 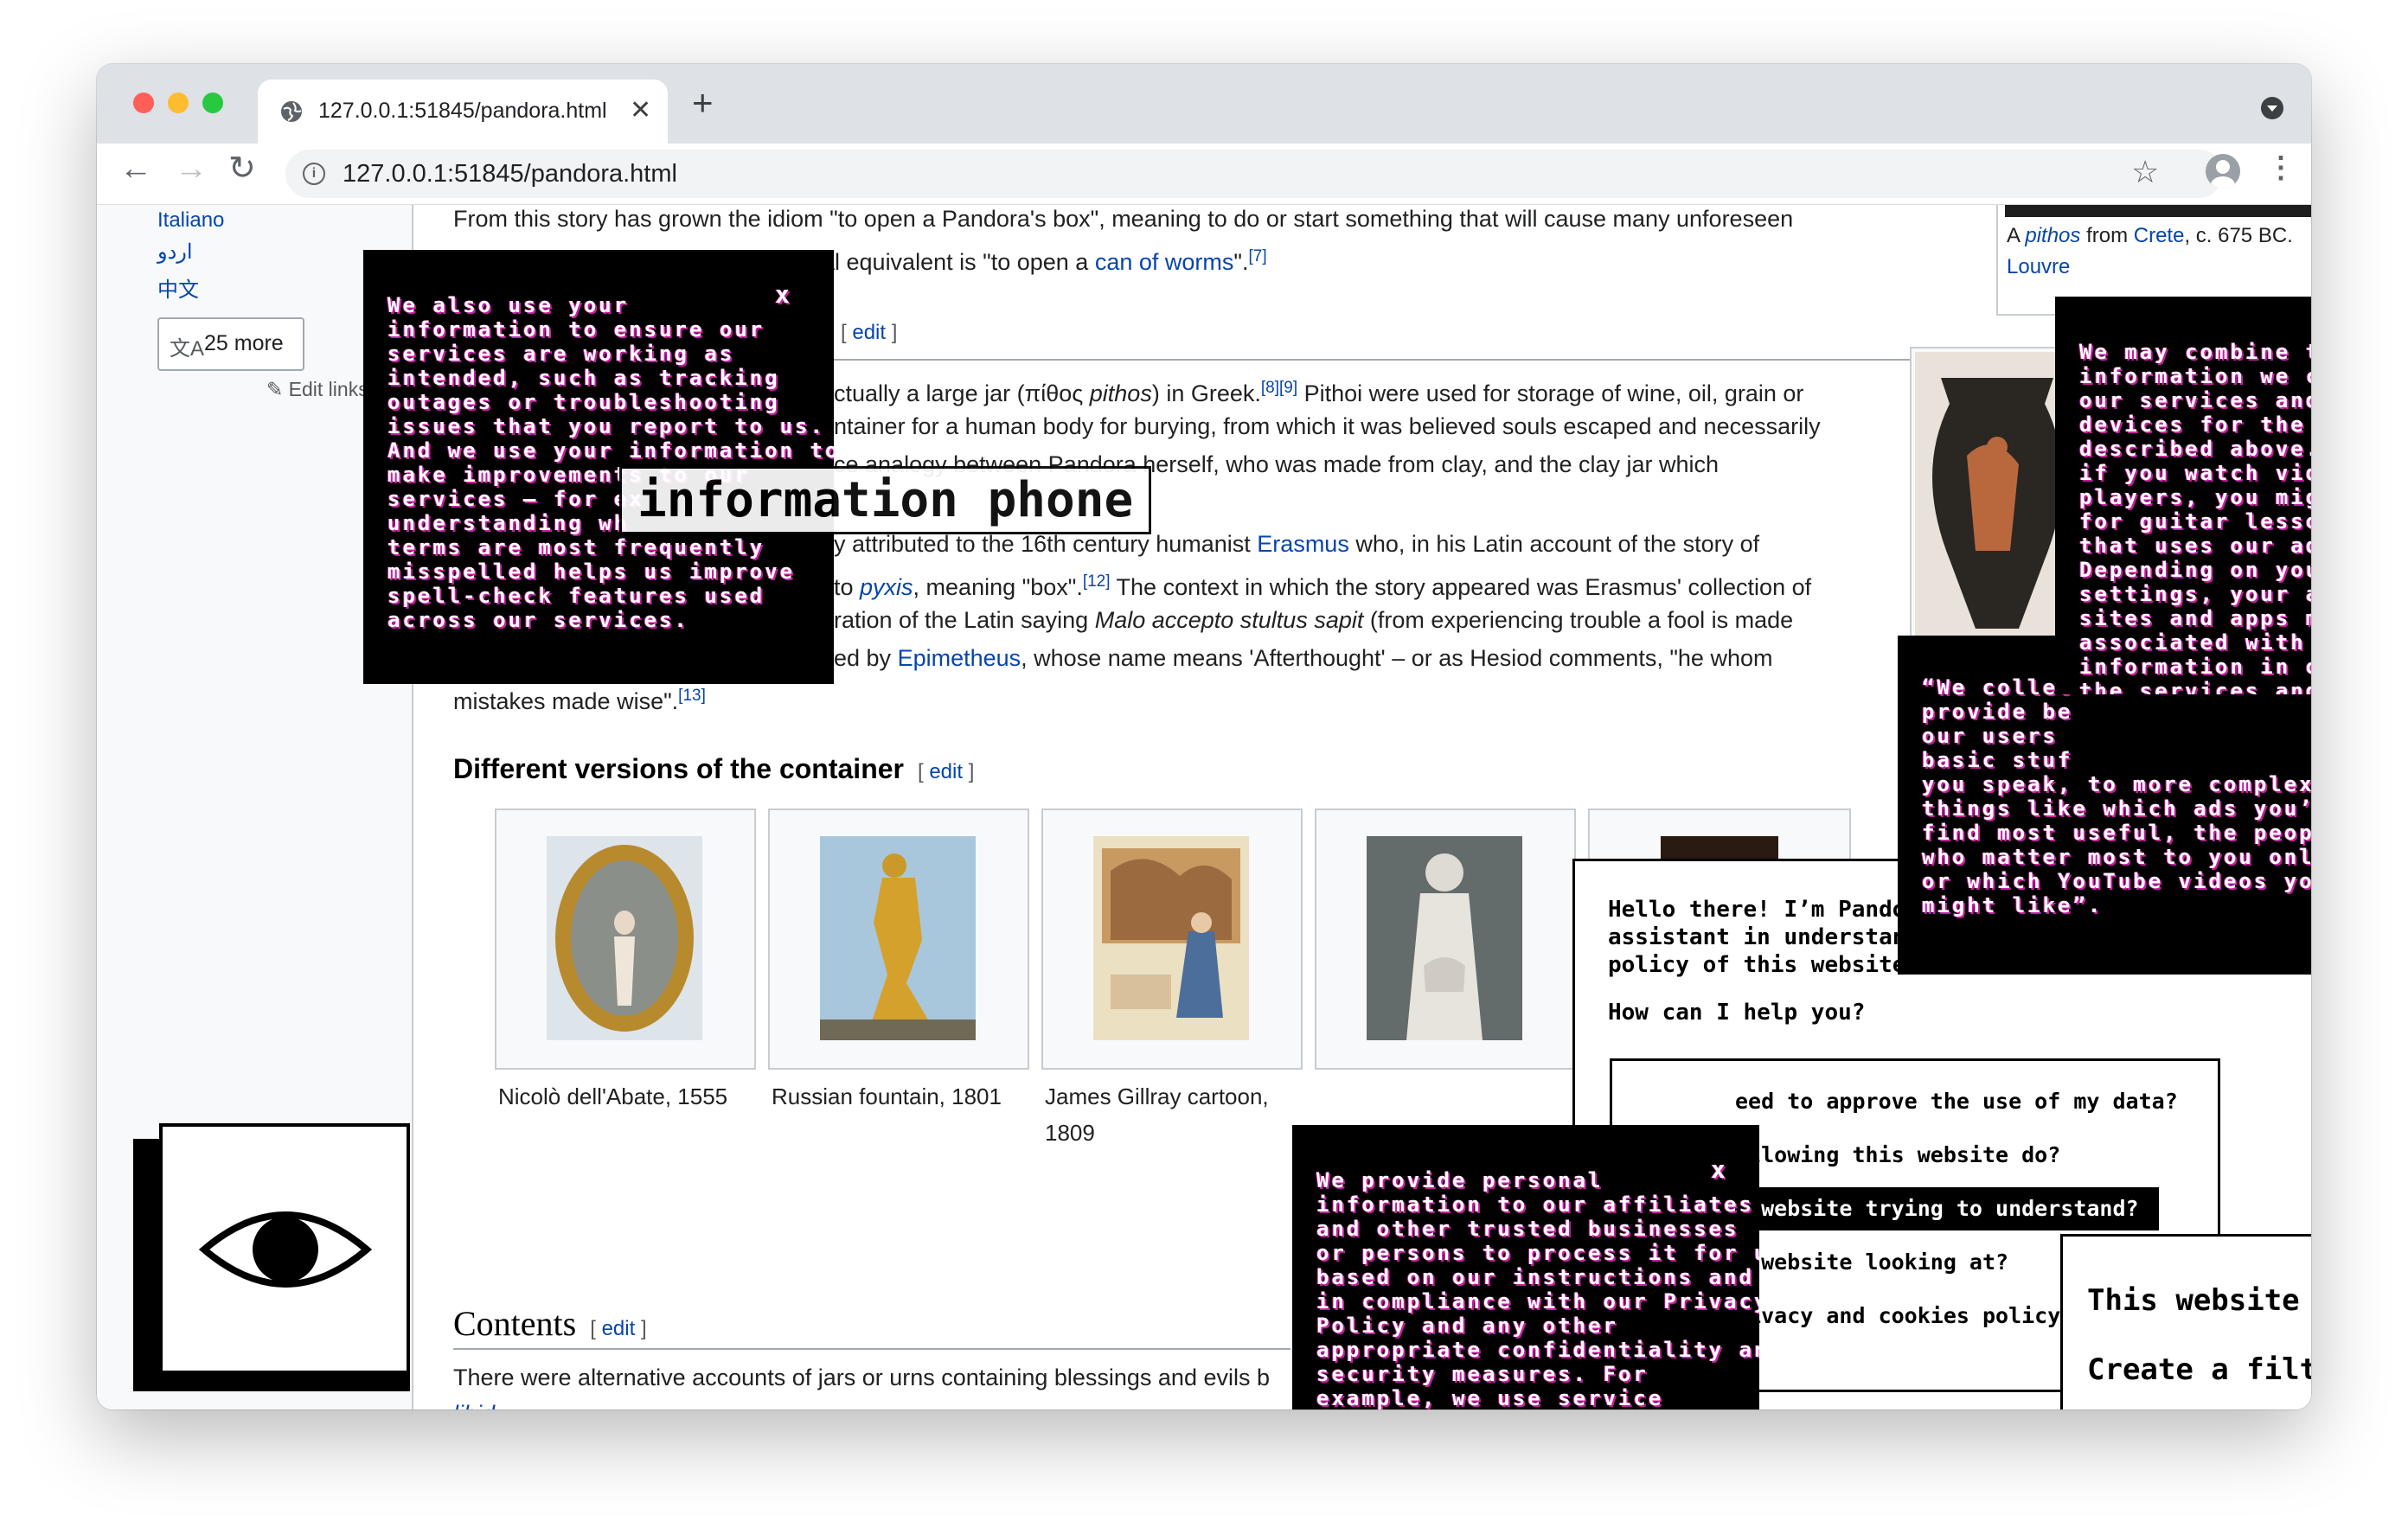 What do you see at coordinates (1254, 174) in the screenshot?
I see `address-bar: i 127.0.0.1:51845/pandora.html` at bounding box center [1254, 174].